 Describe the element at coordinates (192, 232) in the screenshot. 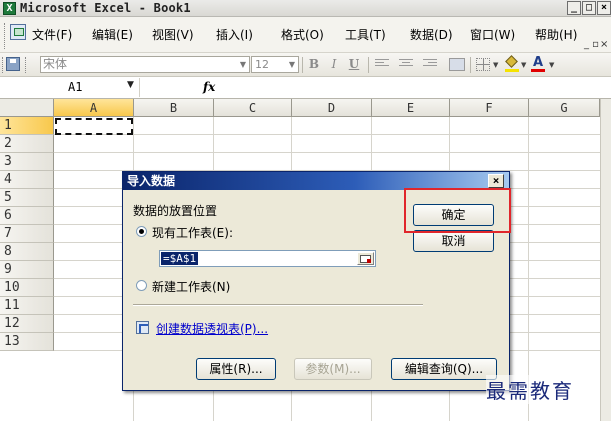

I see `existing-sheet-label: 现有工作表(E):` at that location.